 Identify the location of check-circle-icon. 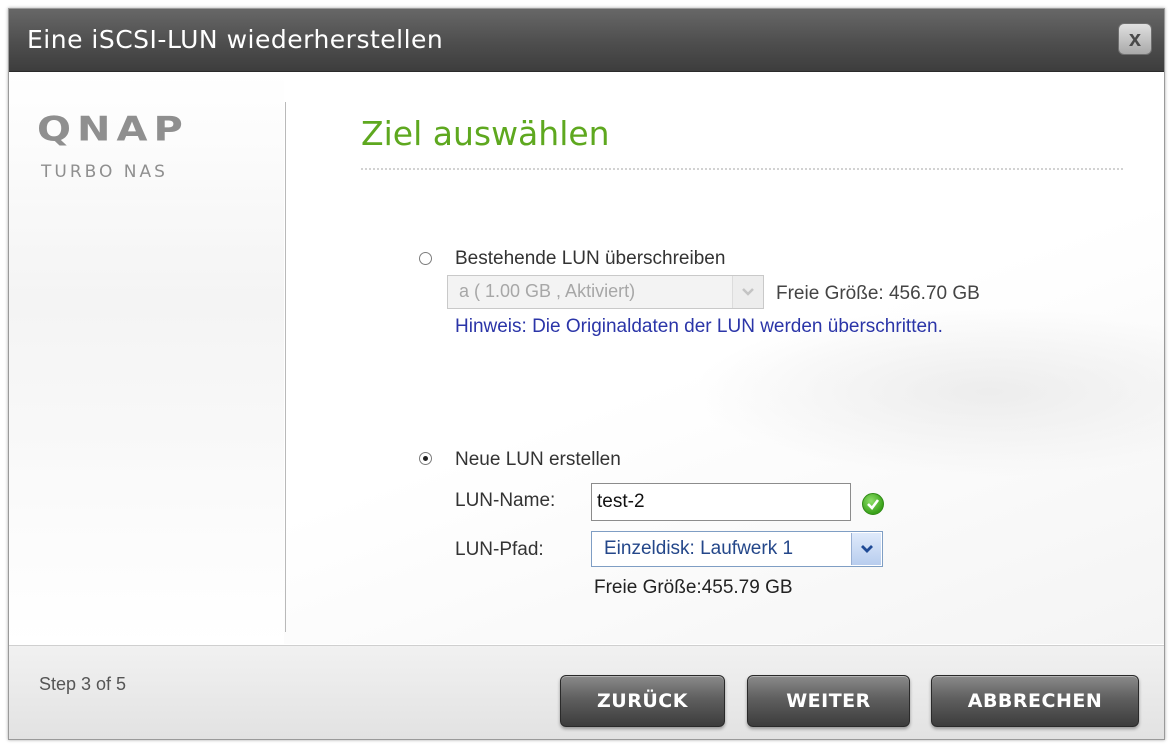
(873, 504).